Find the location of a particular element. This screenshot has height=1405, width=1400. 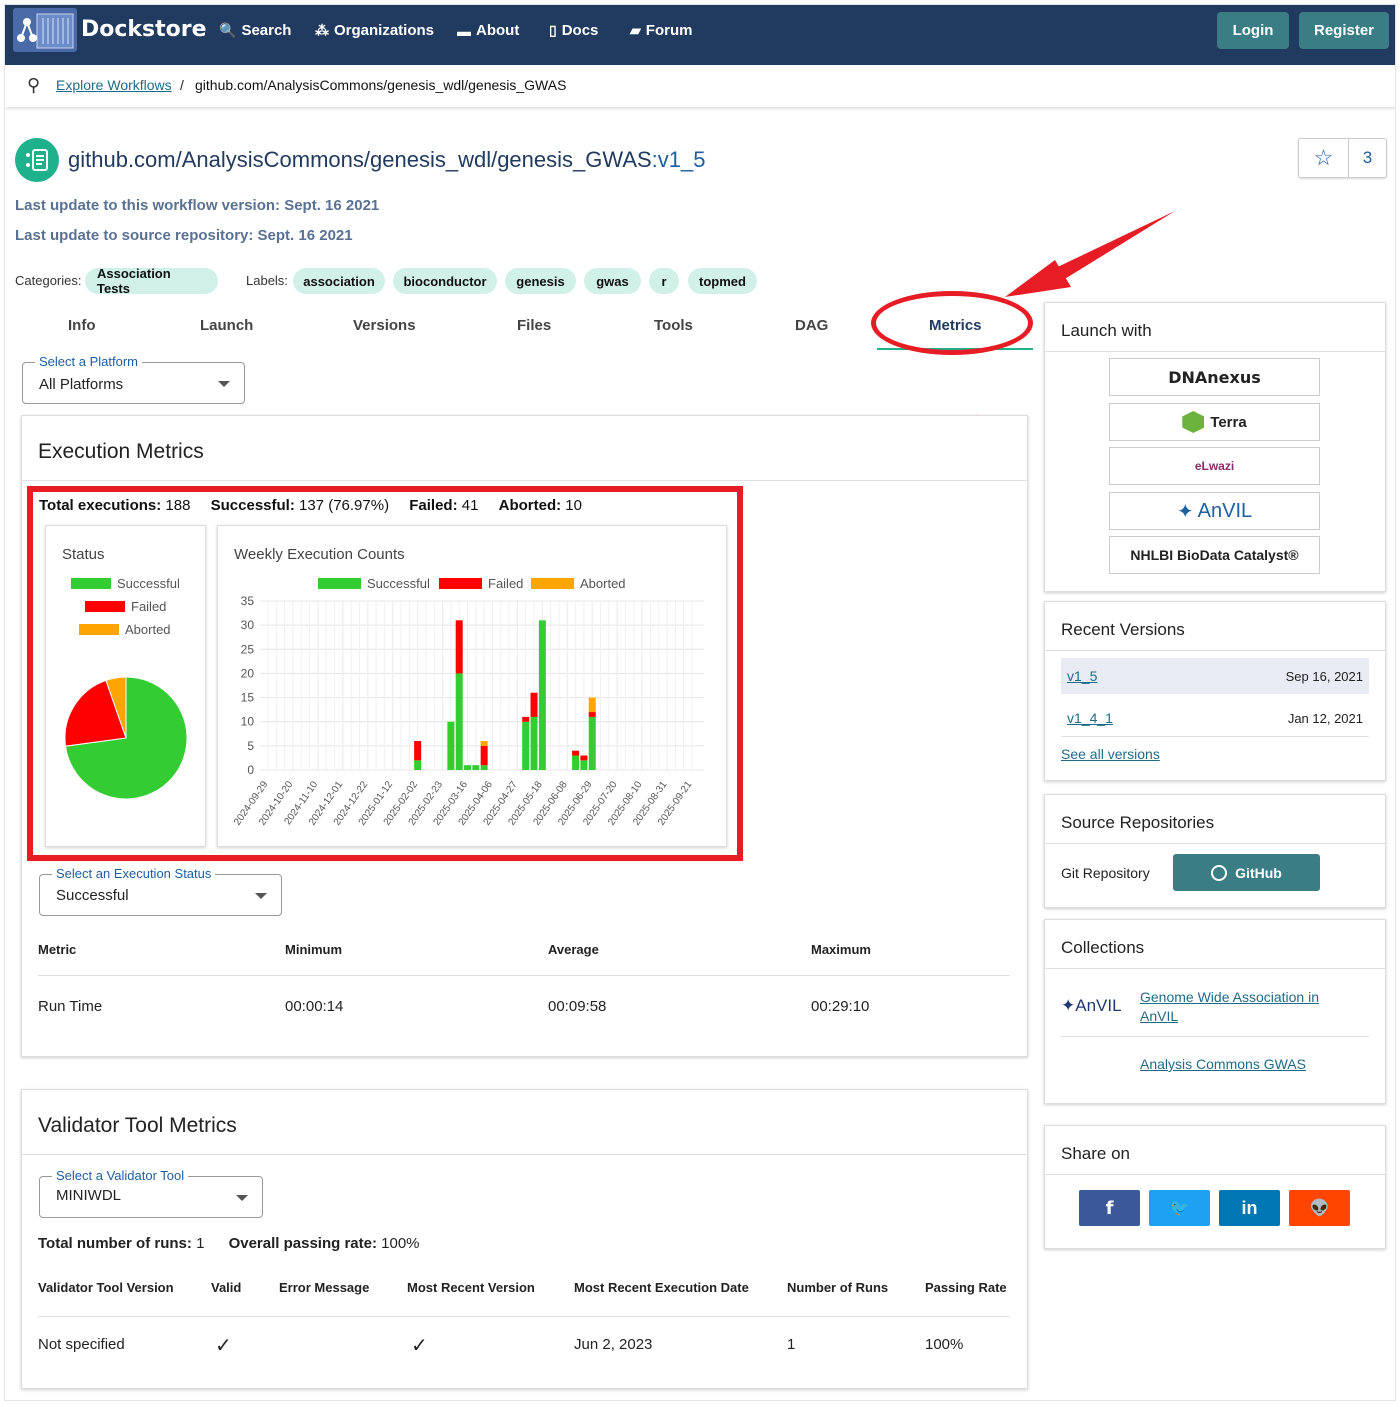

anvil-star-icon: ✦ is located at coordinates (1068, 1005).